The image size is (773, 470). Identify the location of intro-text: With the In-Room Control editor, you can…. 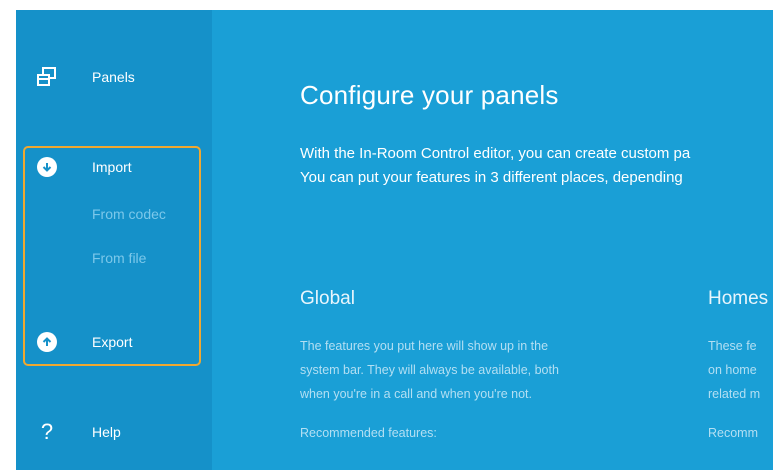
(495, 166).